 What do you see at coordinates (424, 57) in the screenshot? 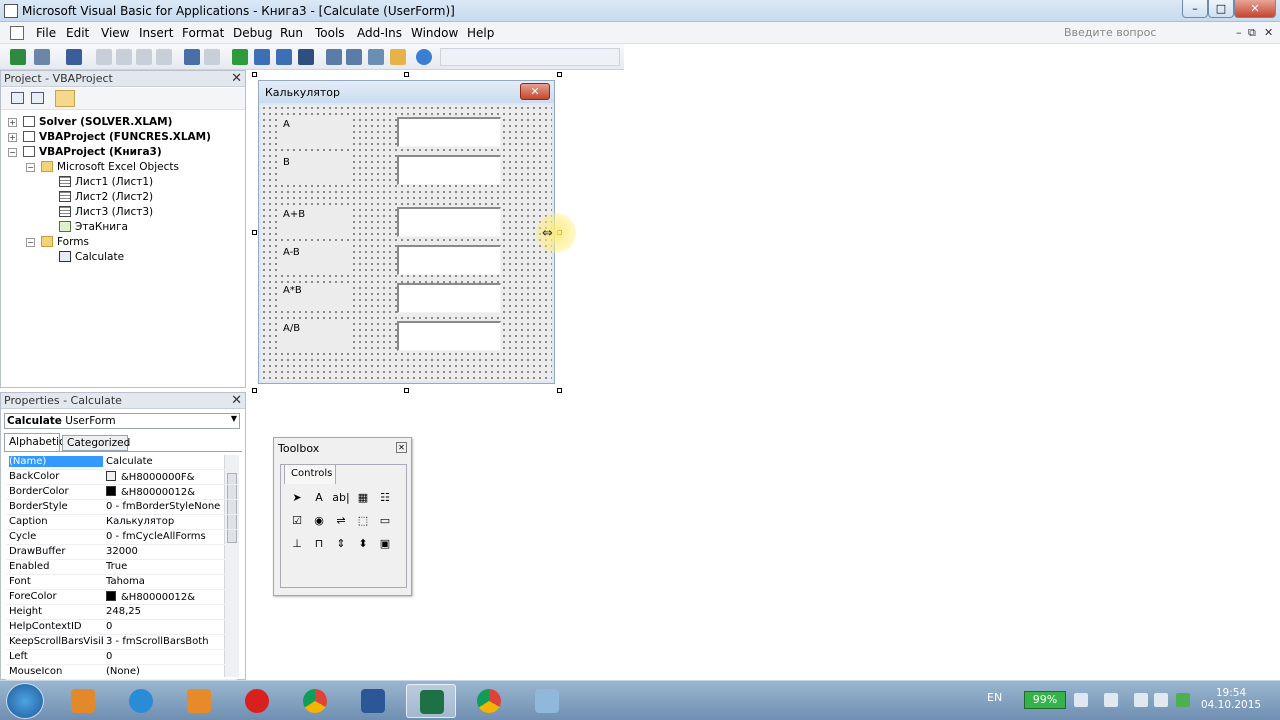
I see `help-icon` at bounding box center [424, 57].